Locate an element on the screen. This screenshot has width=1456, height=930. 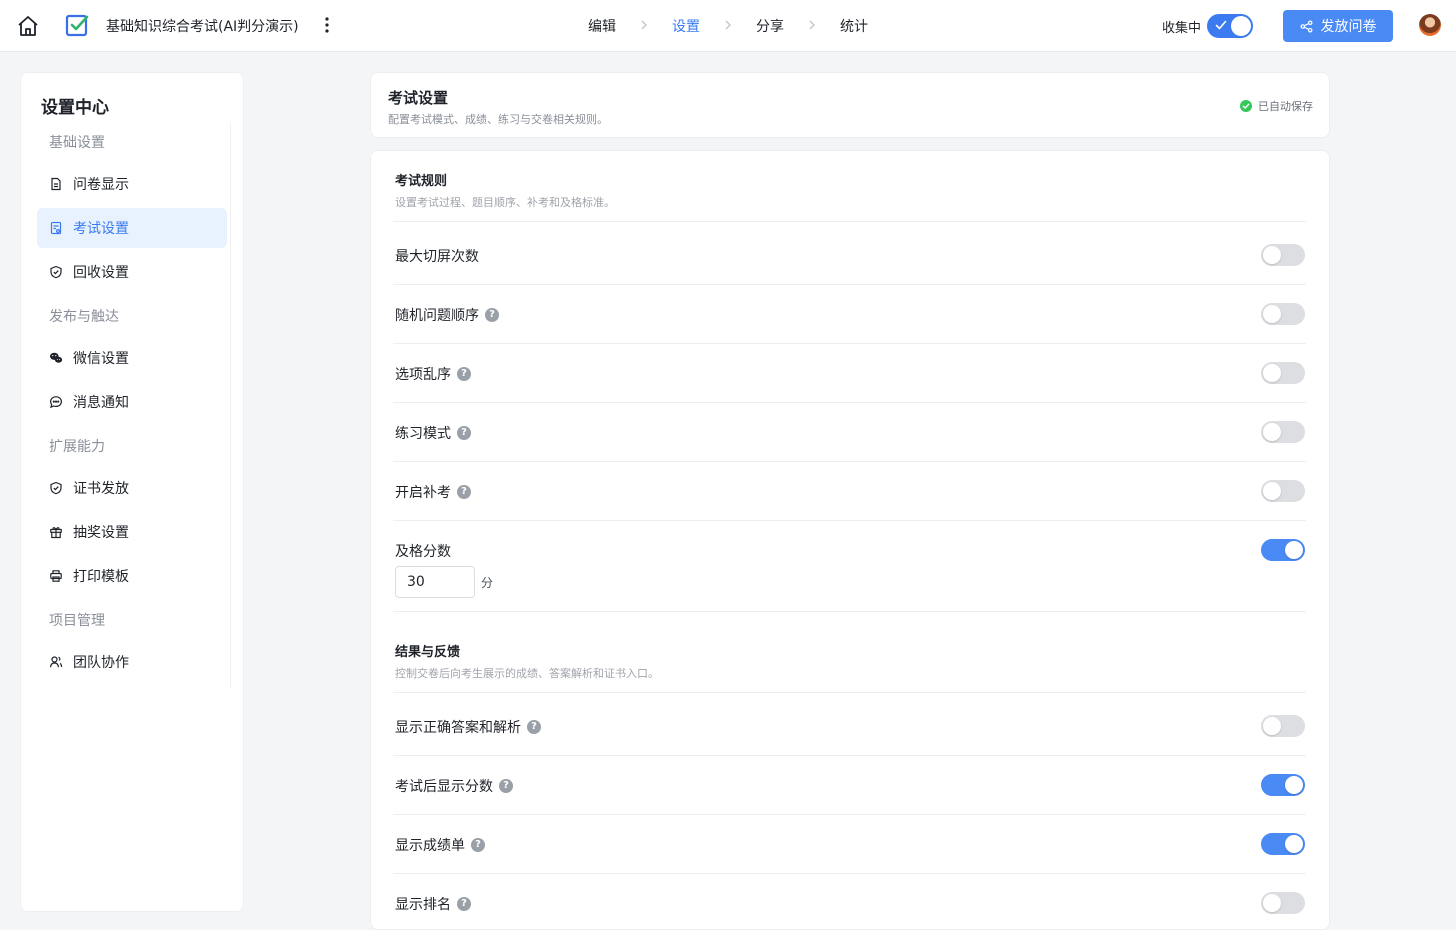
show-score-toggle is located at coordinates (1283, 785).